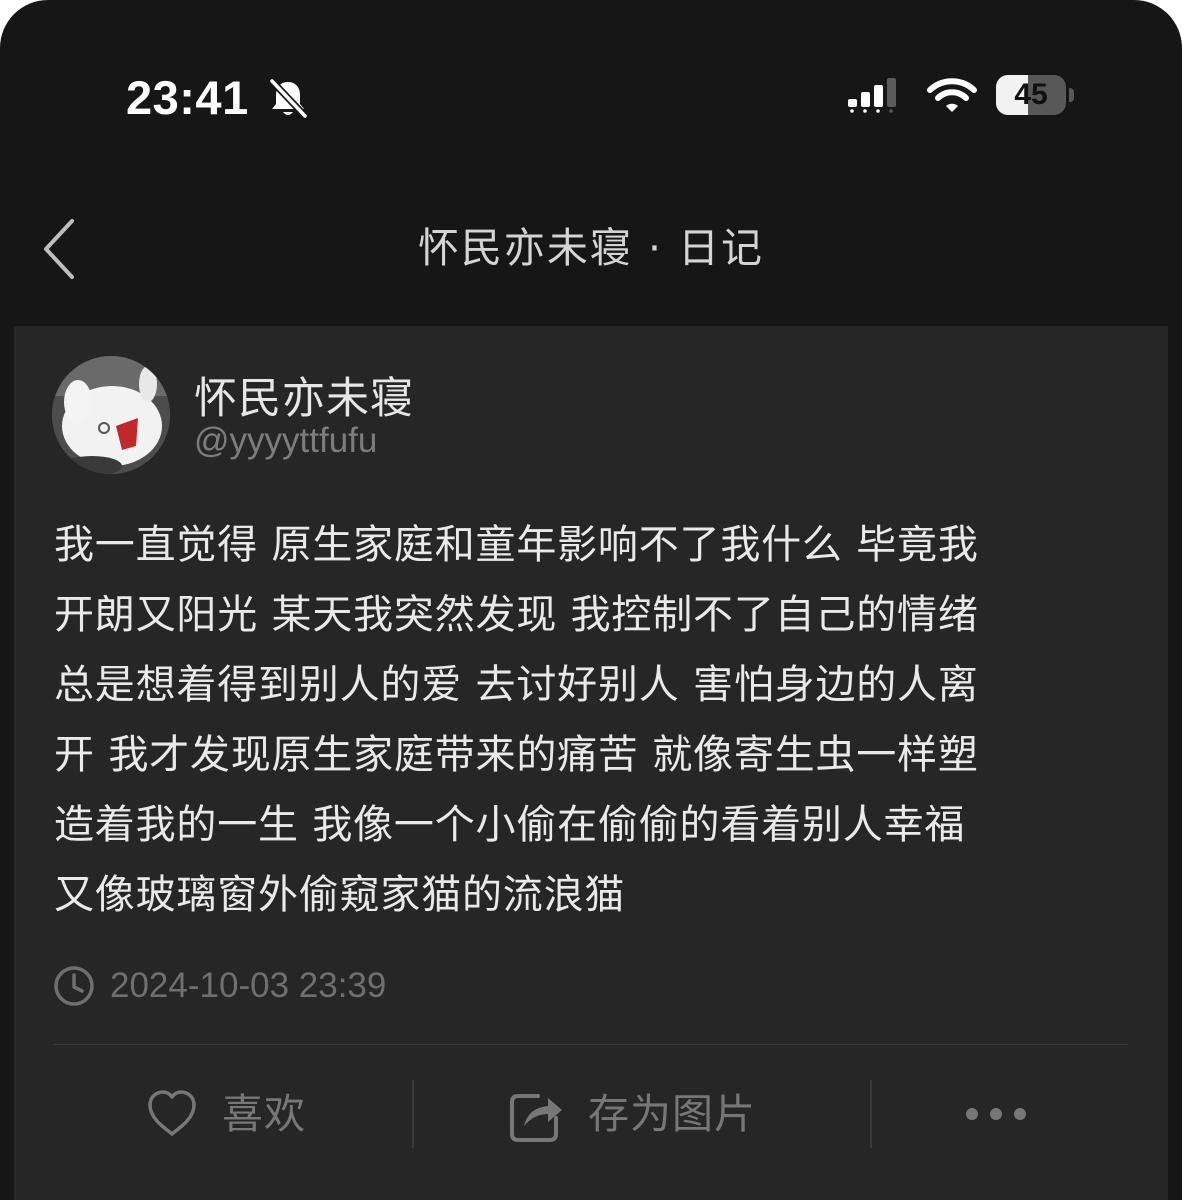 This screenshot has height=1200, width=1182. Describe the element at coordinates (996, 1114) in the screenshot. I see `more-dots-icon` at that location.